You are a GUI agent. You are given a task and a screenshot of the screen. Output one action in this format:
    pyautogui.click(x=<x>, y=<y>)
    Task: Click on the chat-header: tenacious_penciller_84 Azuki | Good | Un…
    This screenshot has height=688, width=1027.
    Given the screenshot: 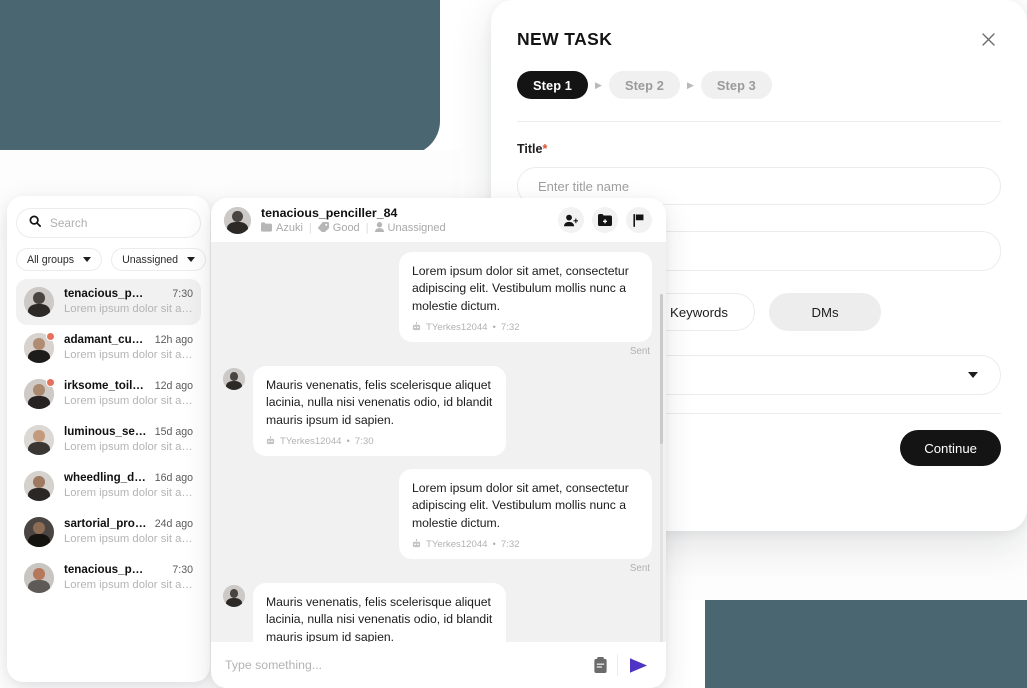 What is the action you would take?
    pyautogui.click(x=438, y=220)
    